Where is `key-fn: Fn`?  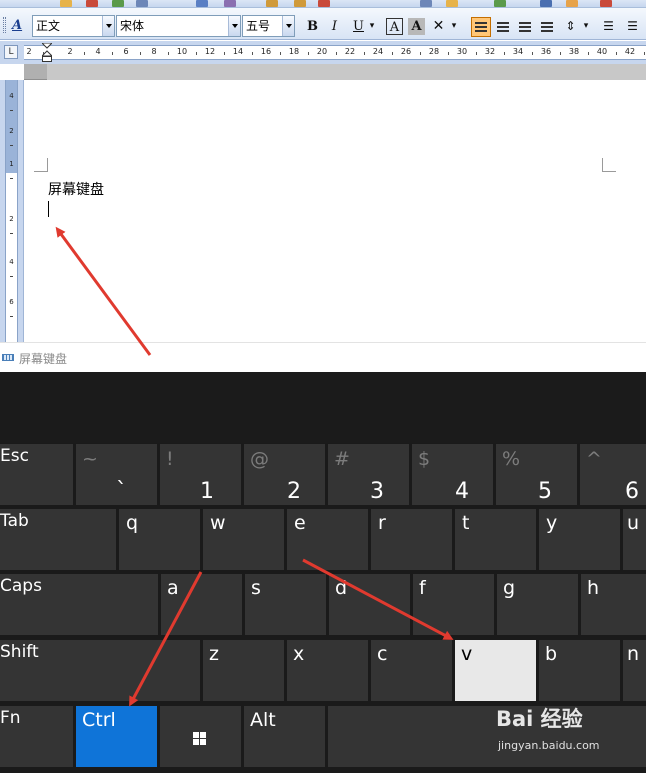
key-fn: Fn is located at coordinates (36, 736).